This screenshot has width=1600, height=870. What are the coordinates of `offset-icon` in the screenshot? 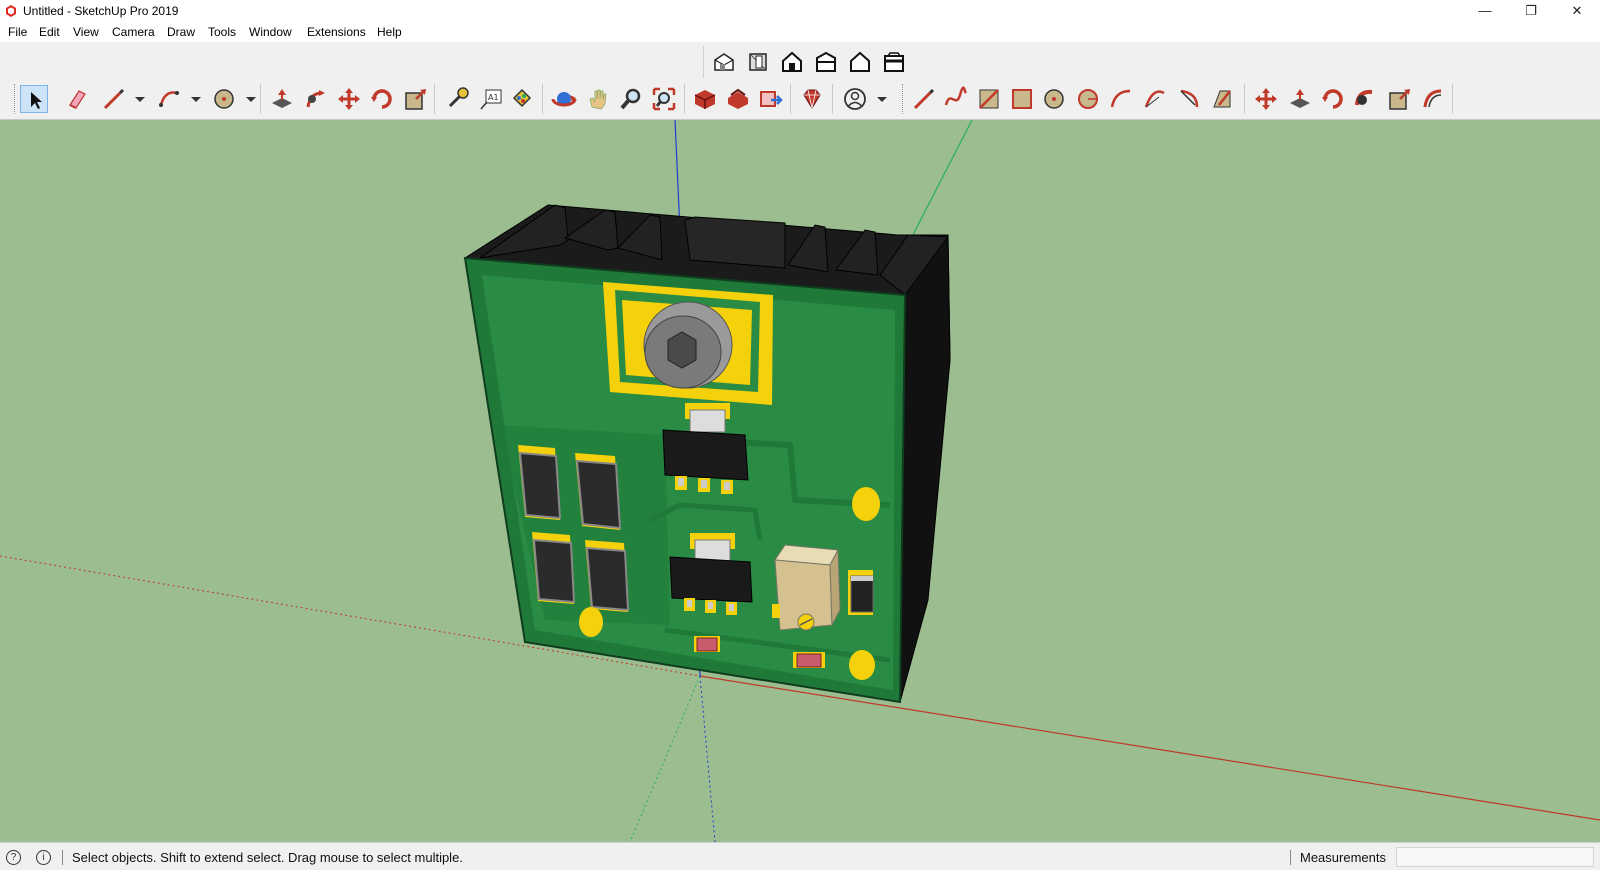 It's located at (1222, 99).